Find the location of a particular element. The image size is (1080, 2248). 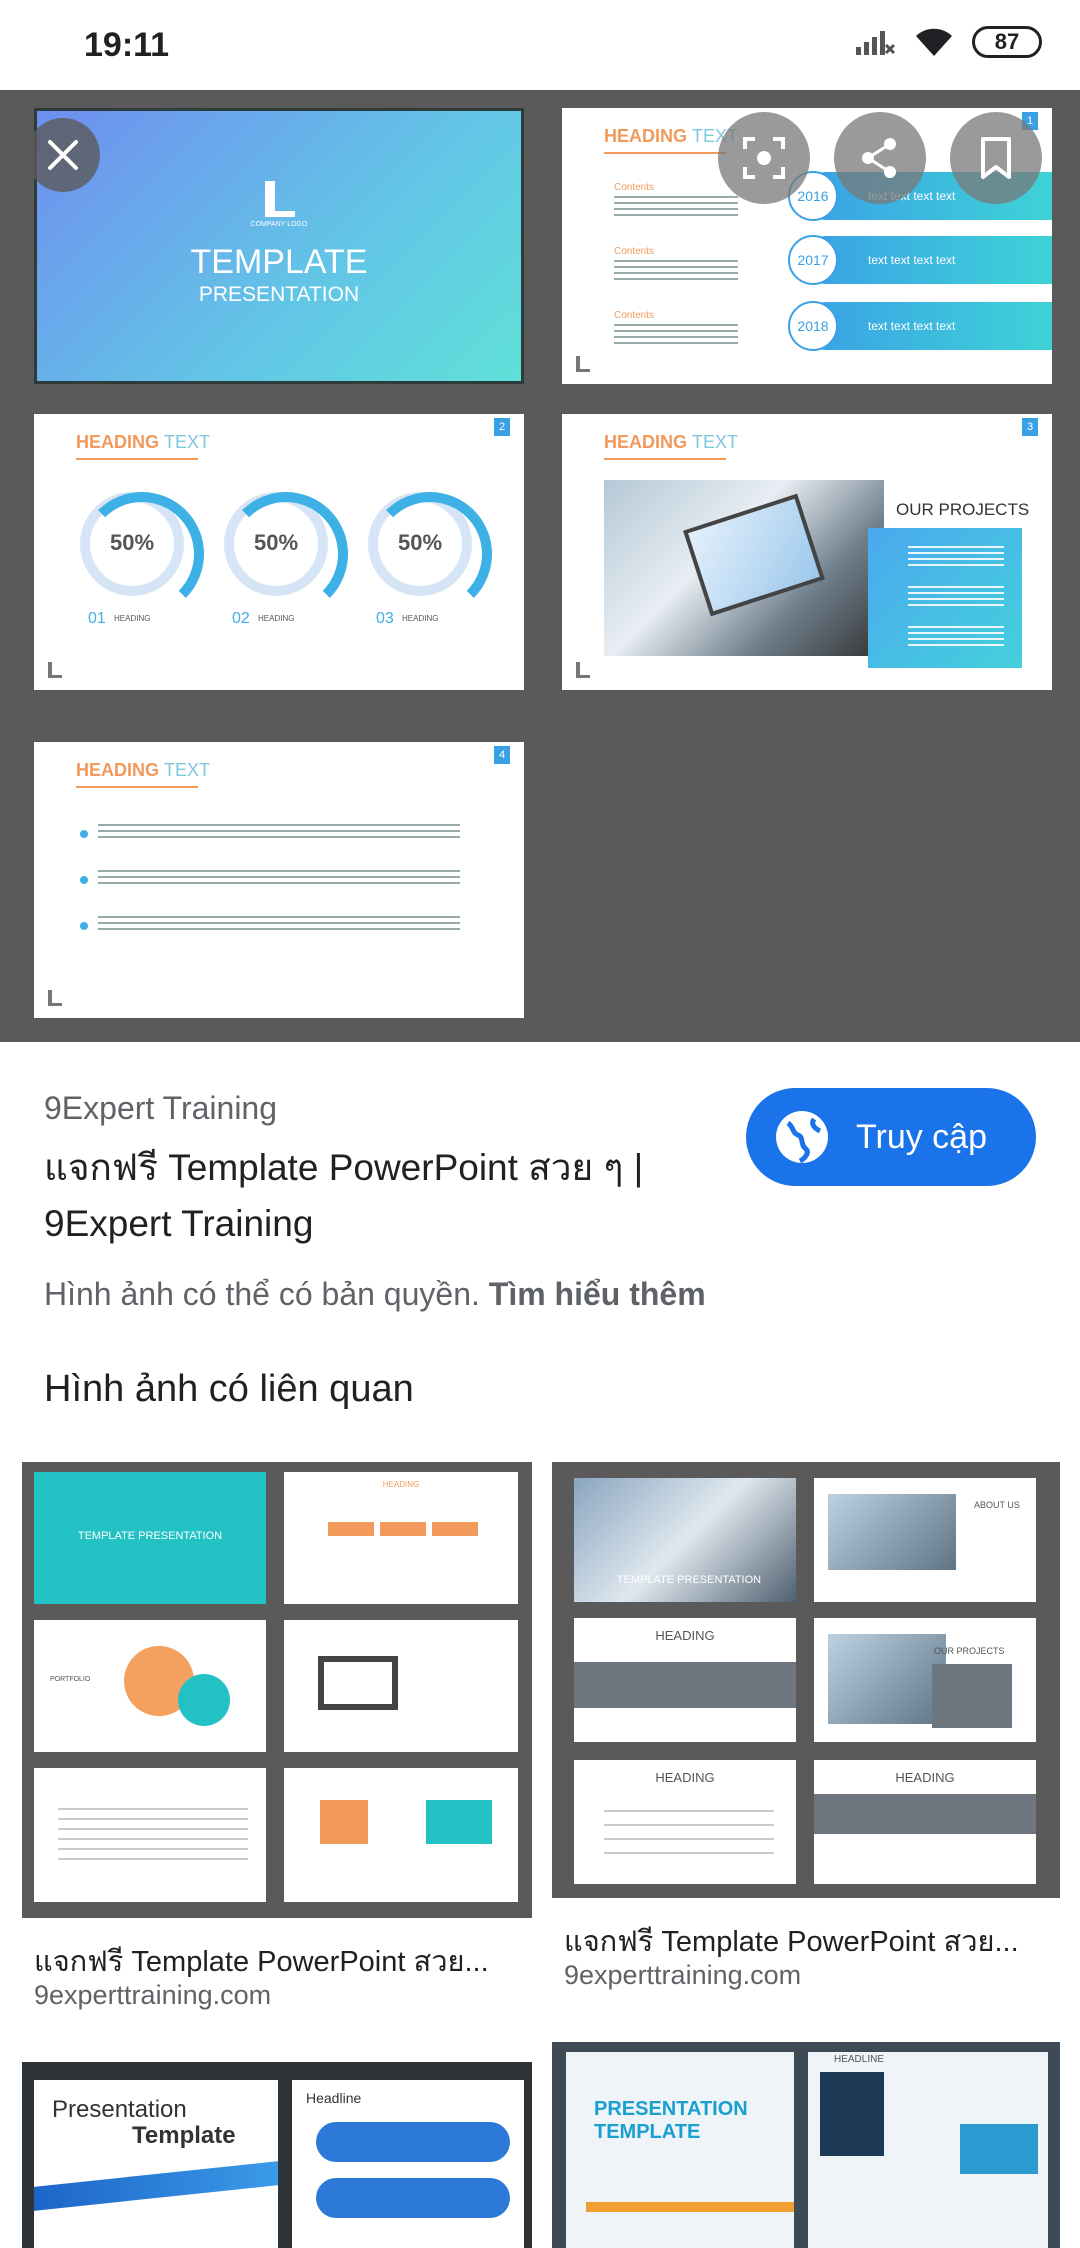

related-thumbnail: PRESENTATION TEMPLATE HEADLINE is located at coordinates (806, 2145).